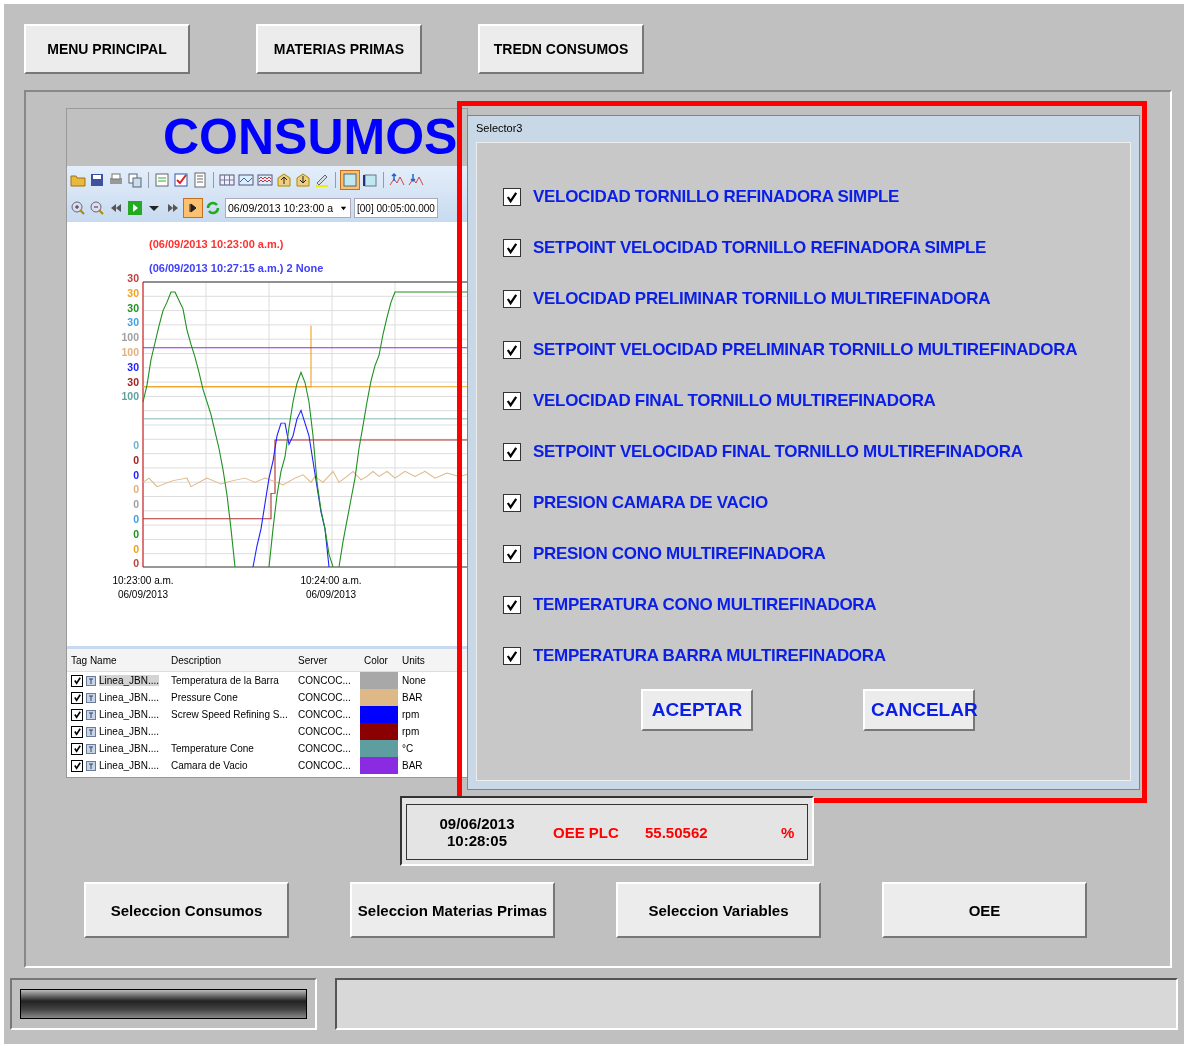 Image resolution: width=1188 pixels, height=1046 pixels. I want to click on cursor-label: (06/09/2013 10:23:00 a.m.), so click(216, 244).